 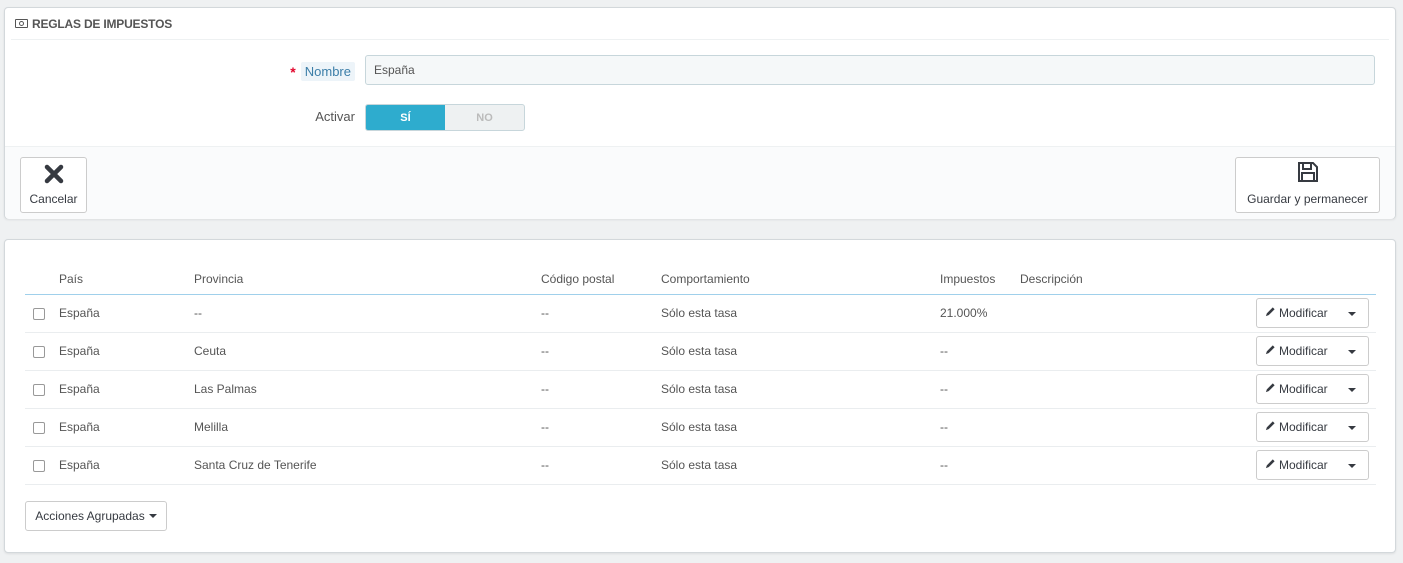 I want to click on name-label: Nombre, so click(x=327, y=71).